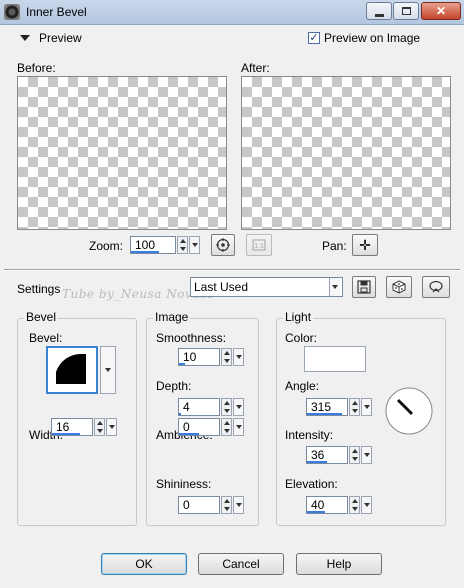 Image resolution: width=464 pixels, height=588 pixels. Describe the element at coordinates (184, 484) in the screenshot. I see `shininess-label: Shininess:` at that location.